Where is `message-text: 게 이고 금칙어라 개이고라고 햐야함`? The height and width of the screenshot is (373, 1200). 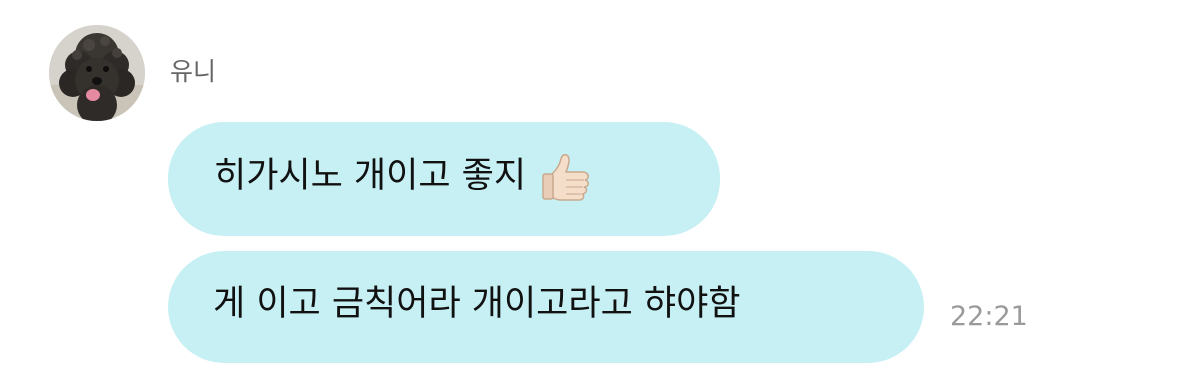 message-text: 게 이고 금칙어라 개이고라고 햐야함 is located at coordinates (477, 304).